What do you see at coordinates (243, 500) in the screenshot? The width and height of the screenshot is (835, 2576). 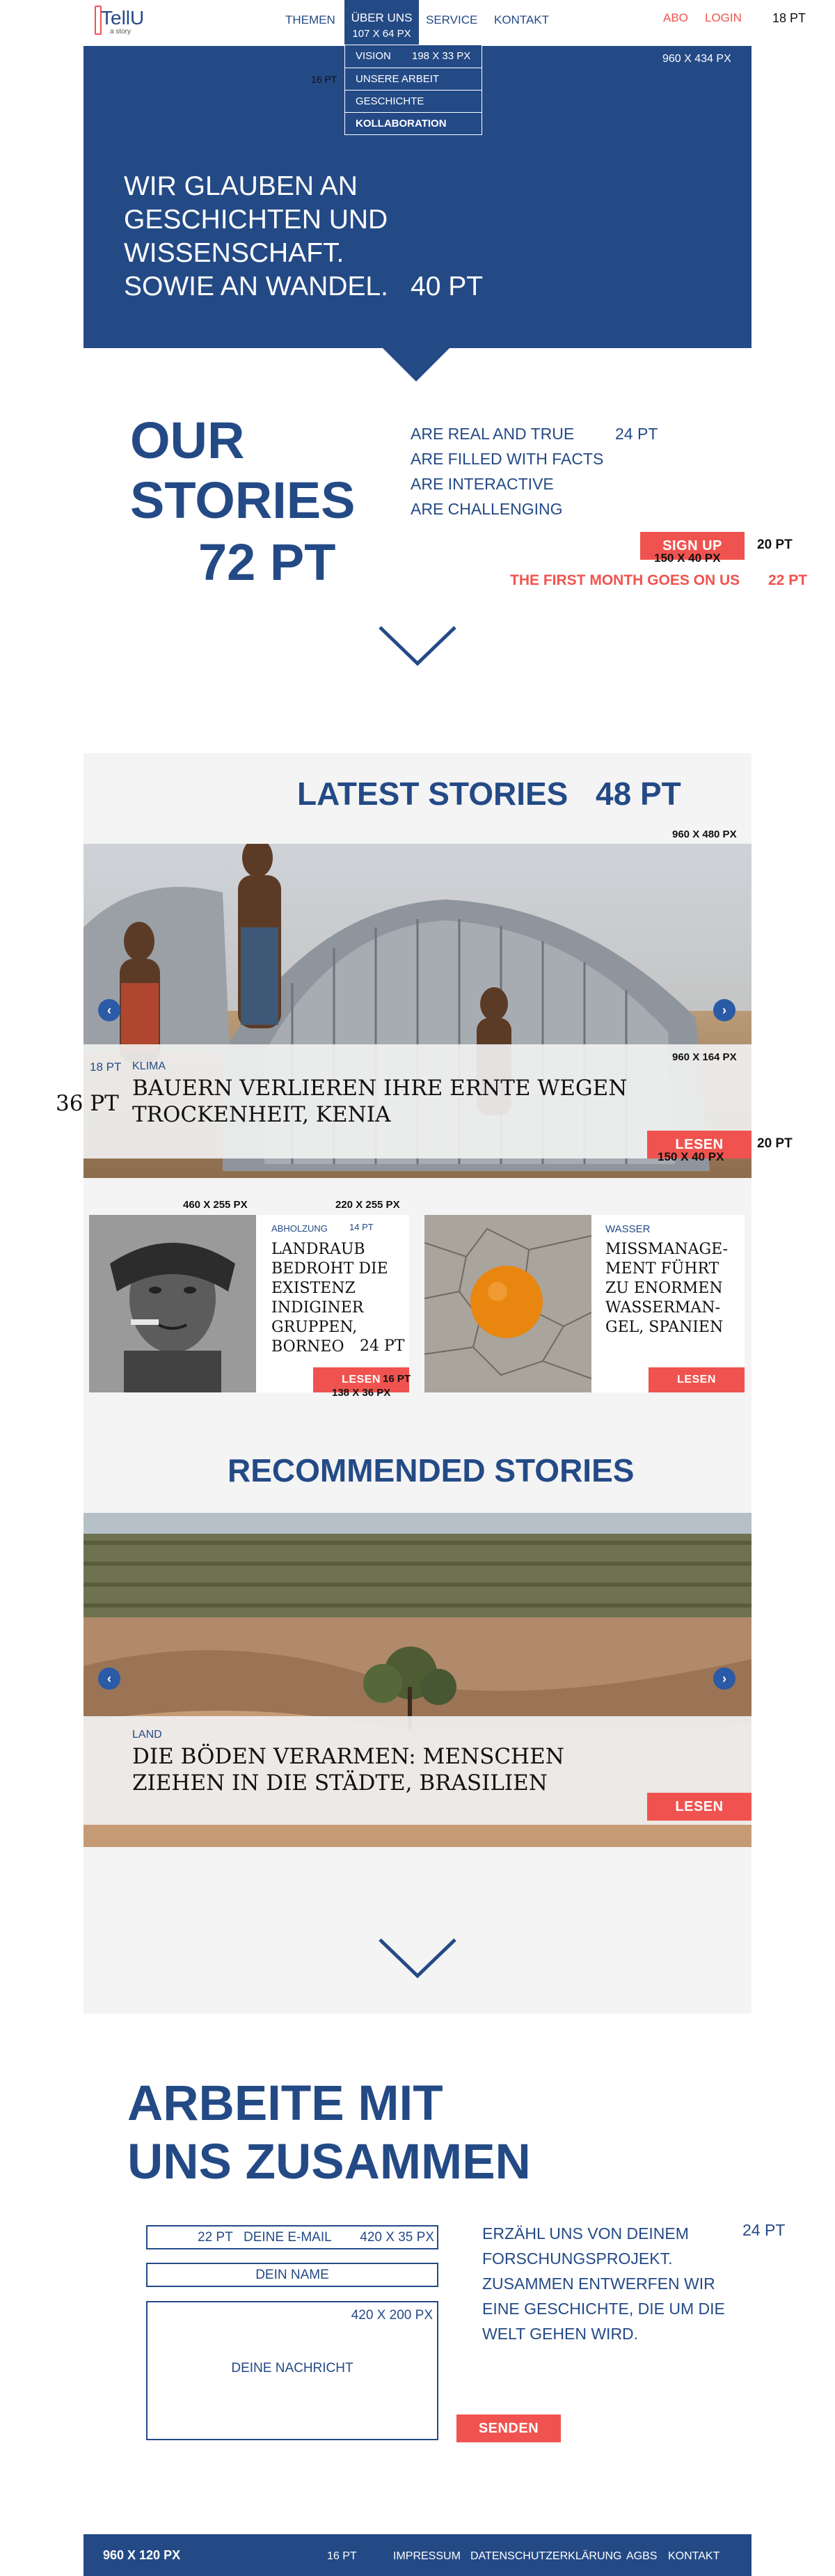 I see `our-stories-title-2: STORIES` at bounding box center [243, 500].